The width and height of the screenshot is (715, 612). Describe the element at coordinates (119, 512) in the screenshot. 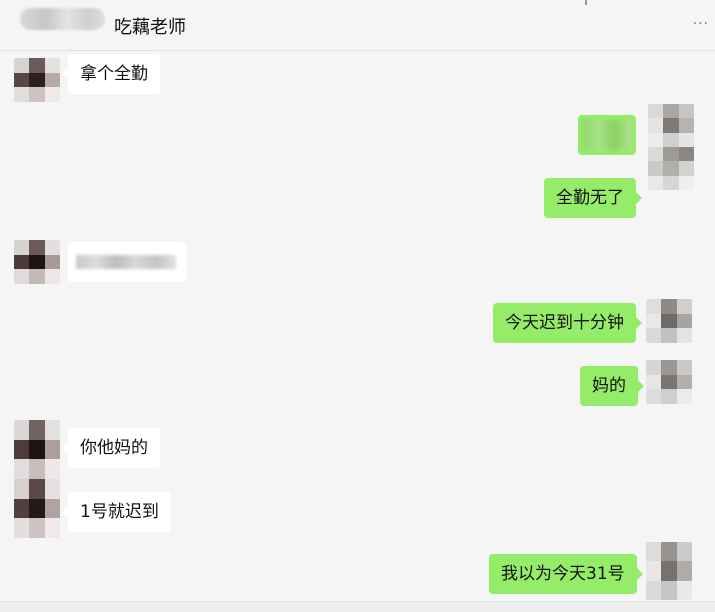

I see `message-text: 1号就迟到` at that location.